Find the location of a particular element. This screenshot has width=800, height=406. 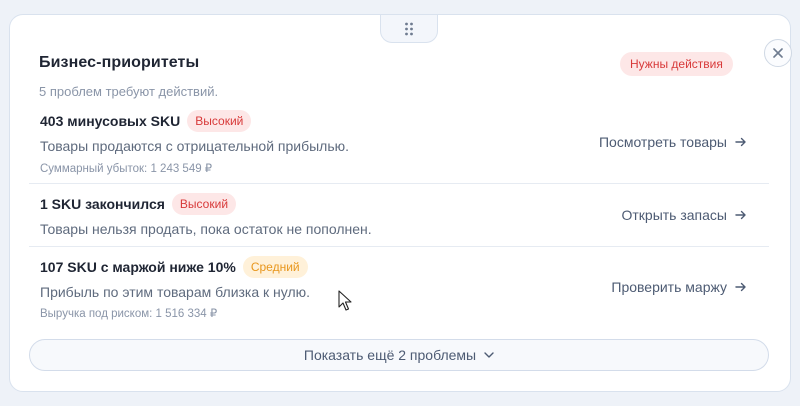

issue-header: 107 SKU с маржой ниже 10% Средний is located at coordinates (174, 267).